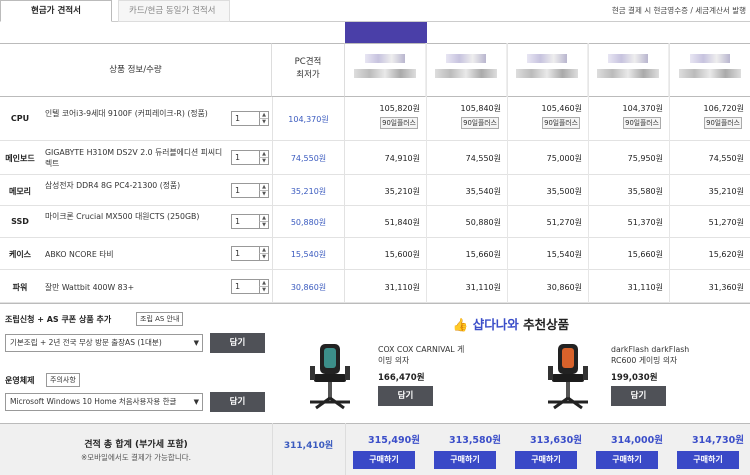 Image resolution: width=750 pixels, height=475 pixels. I want to click on shop-price: 104,370원, so click(625, 108).